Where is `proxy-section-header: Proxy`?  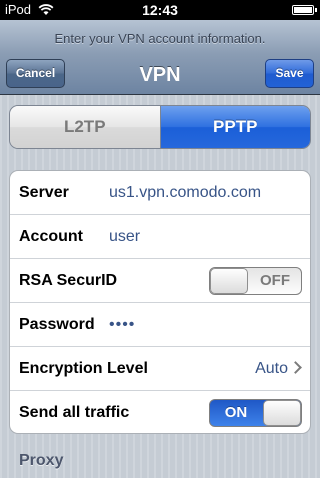 proxy-section-header: Proxy is located at coordinates (41, 460).